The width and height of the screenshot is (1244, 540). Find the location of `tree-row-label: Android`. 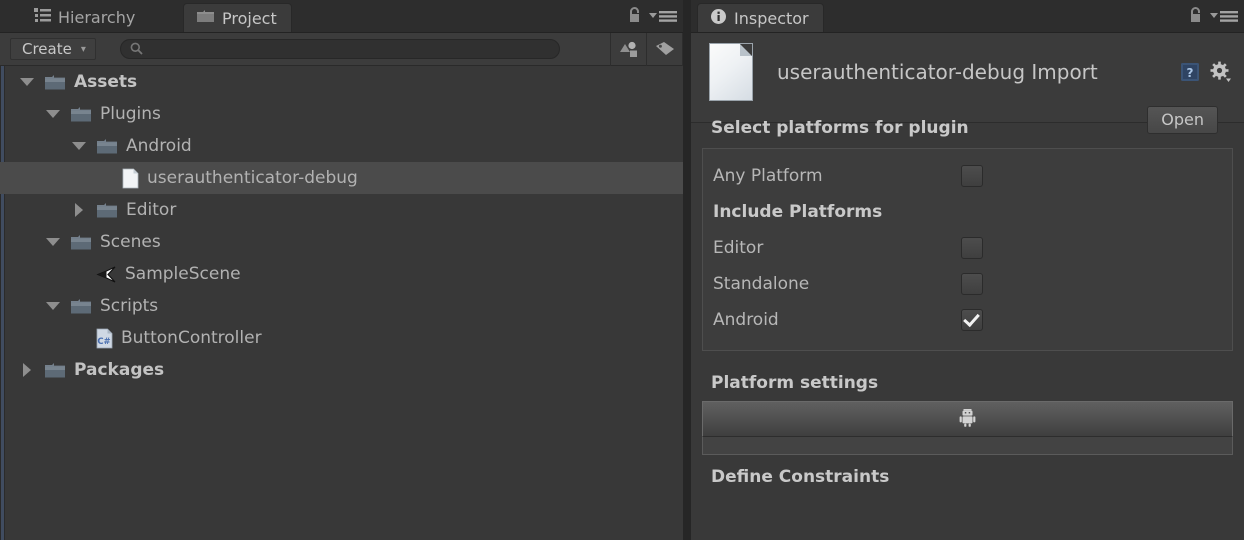

tree-row-label: Android is located at coordinates (159, 146).